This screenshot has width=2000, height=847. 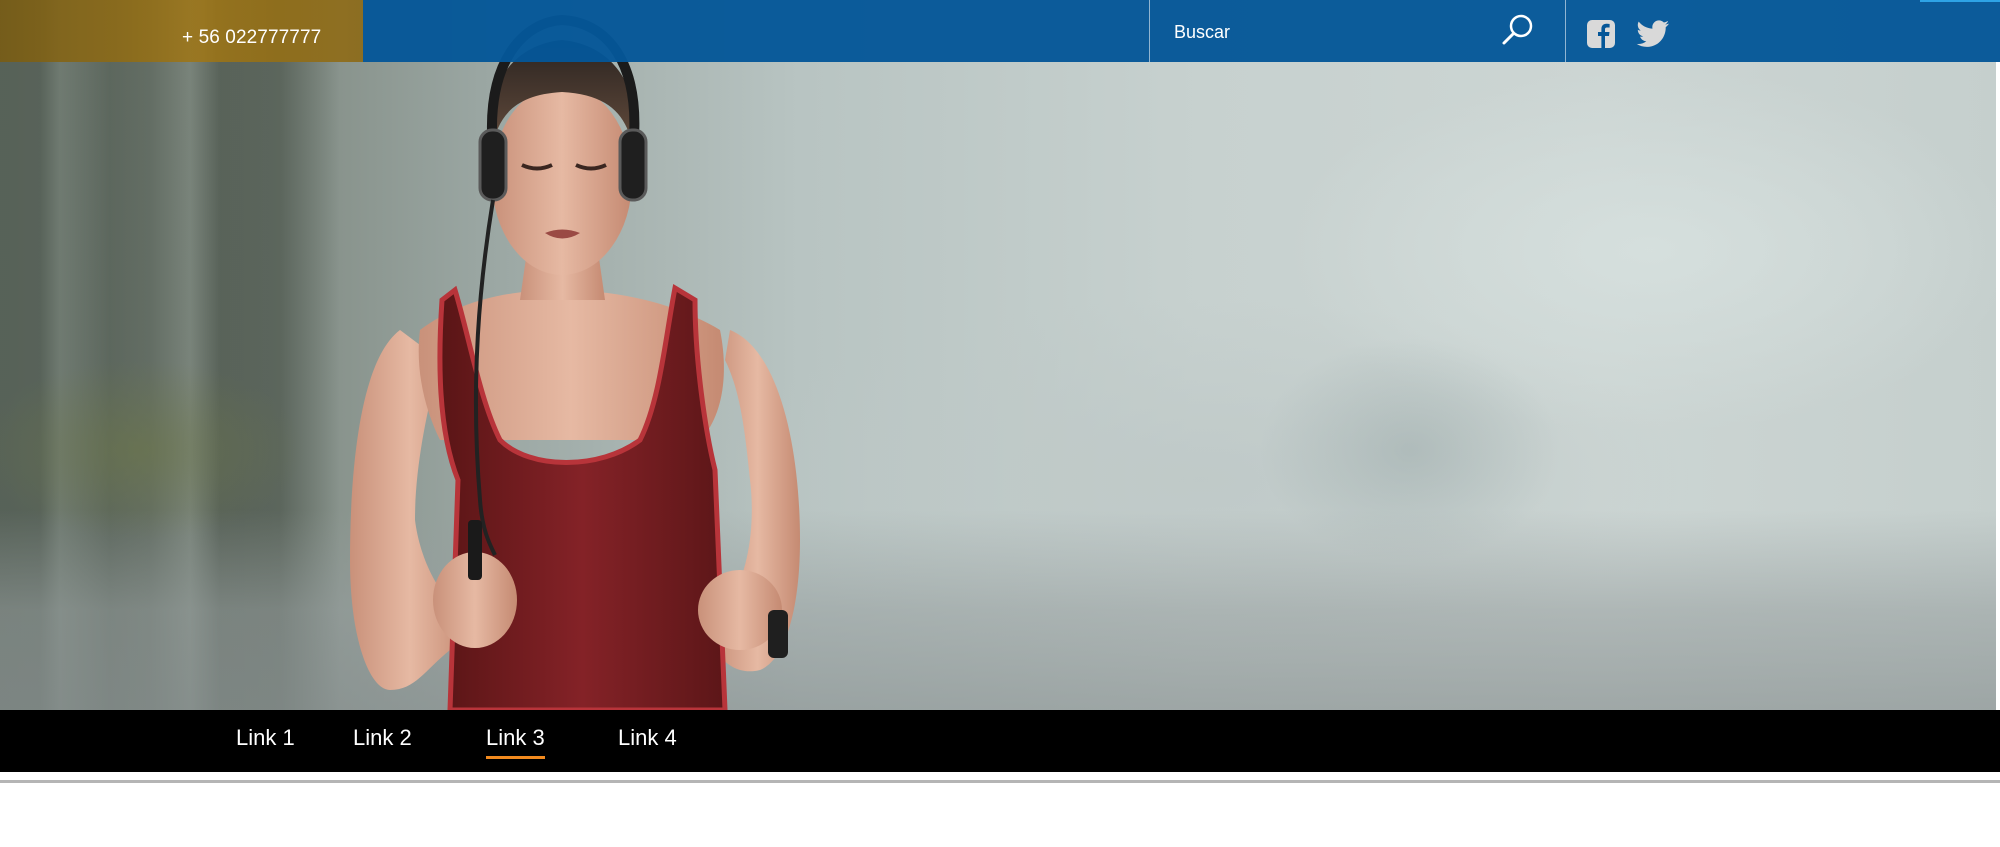 What do you see at coordinates (382, 740) in the screenshot?
I see `nav-link-2: Link 2` at bounding box center [382, 740].